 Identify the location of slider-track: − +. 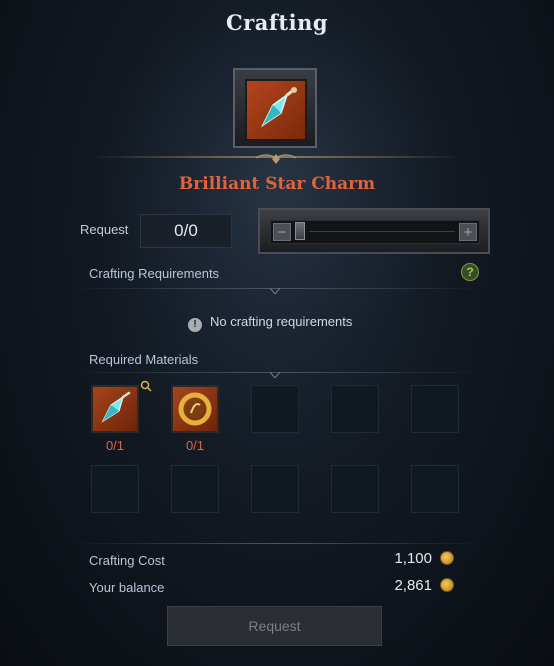
(375, 232).